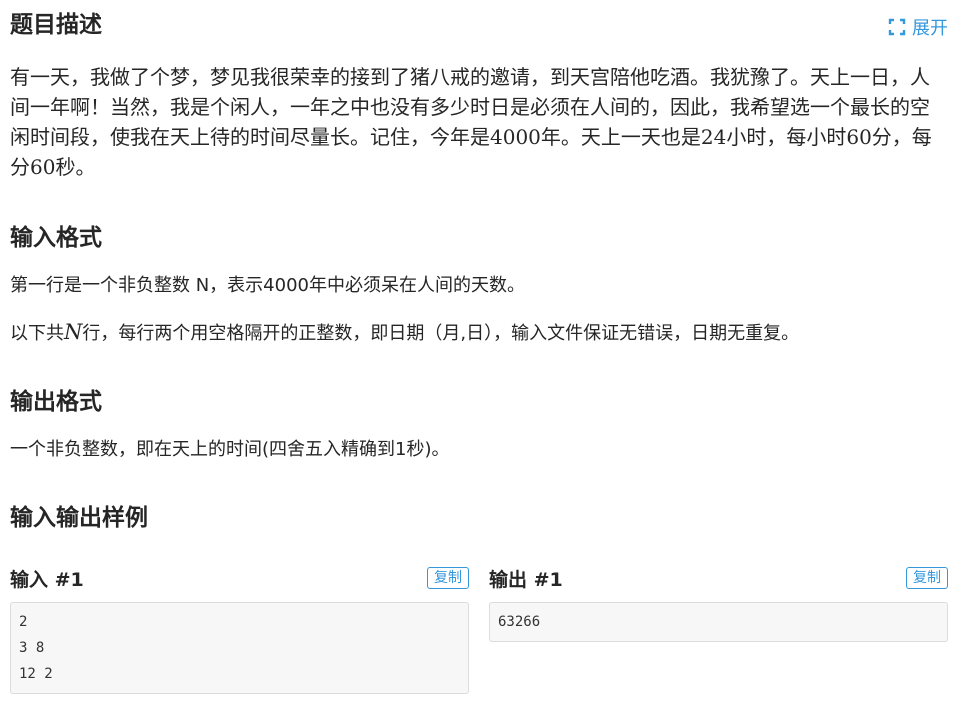 This screenshot has width=967, height=713. What do you see at coordinates (239, 648) in the screenshot?
I see `sample-input-box: 2 3 8 12 2` at bounding box center [239, 648].